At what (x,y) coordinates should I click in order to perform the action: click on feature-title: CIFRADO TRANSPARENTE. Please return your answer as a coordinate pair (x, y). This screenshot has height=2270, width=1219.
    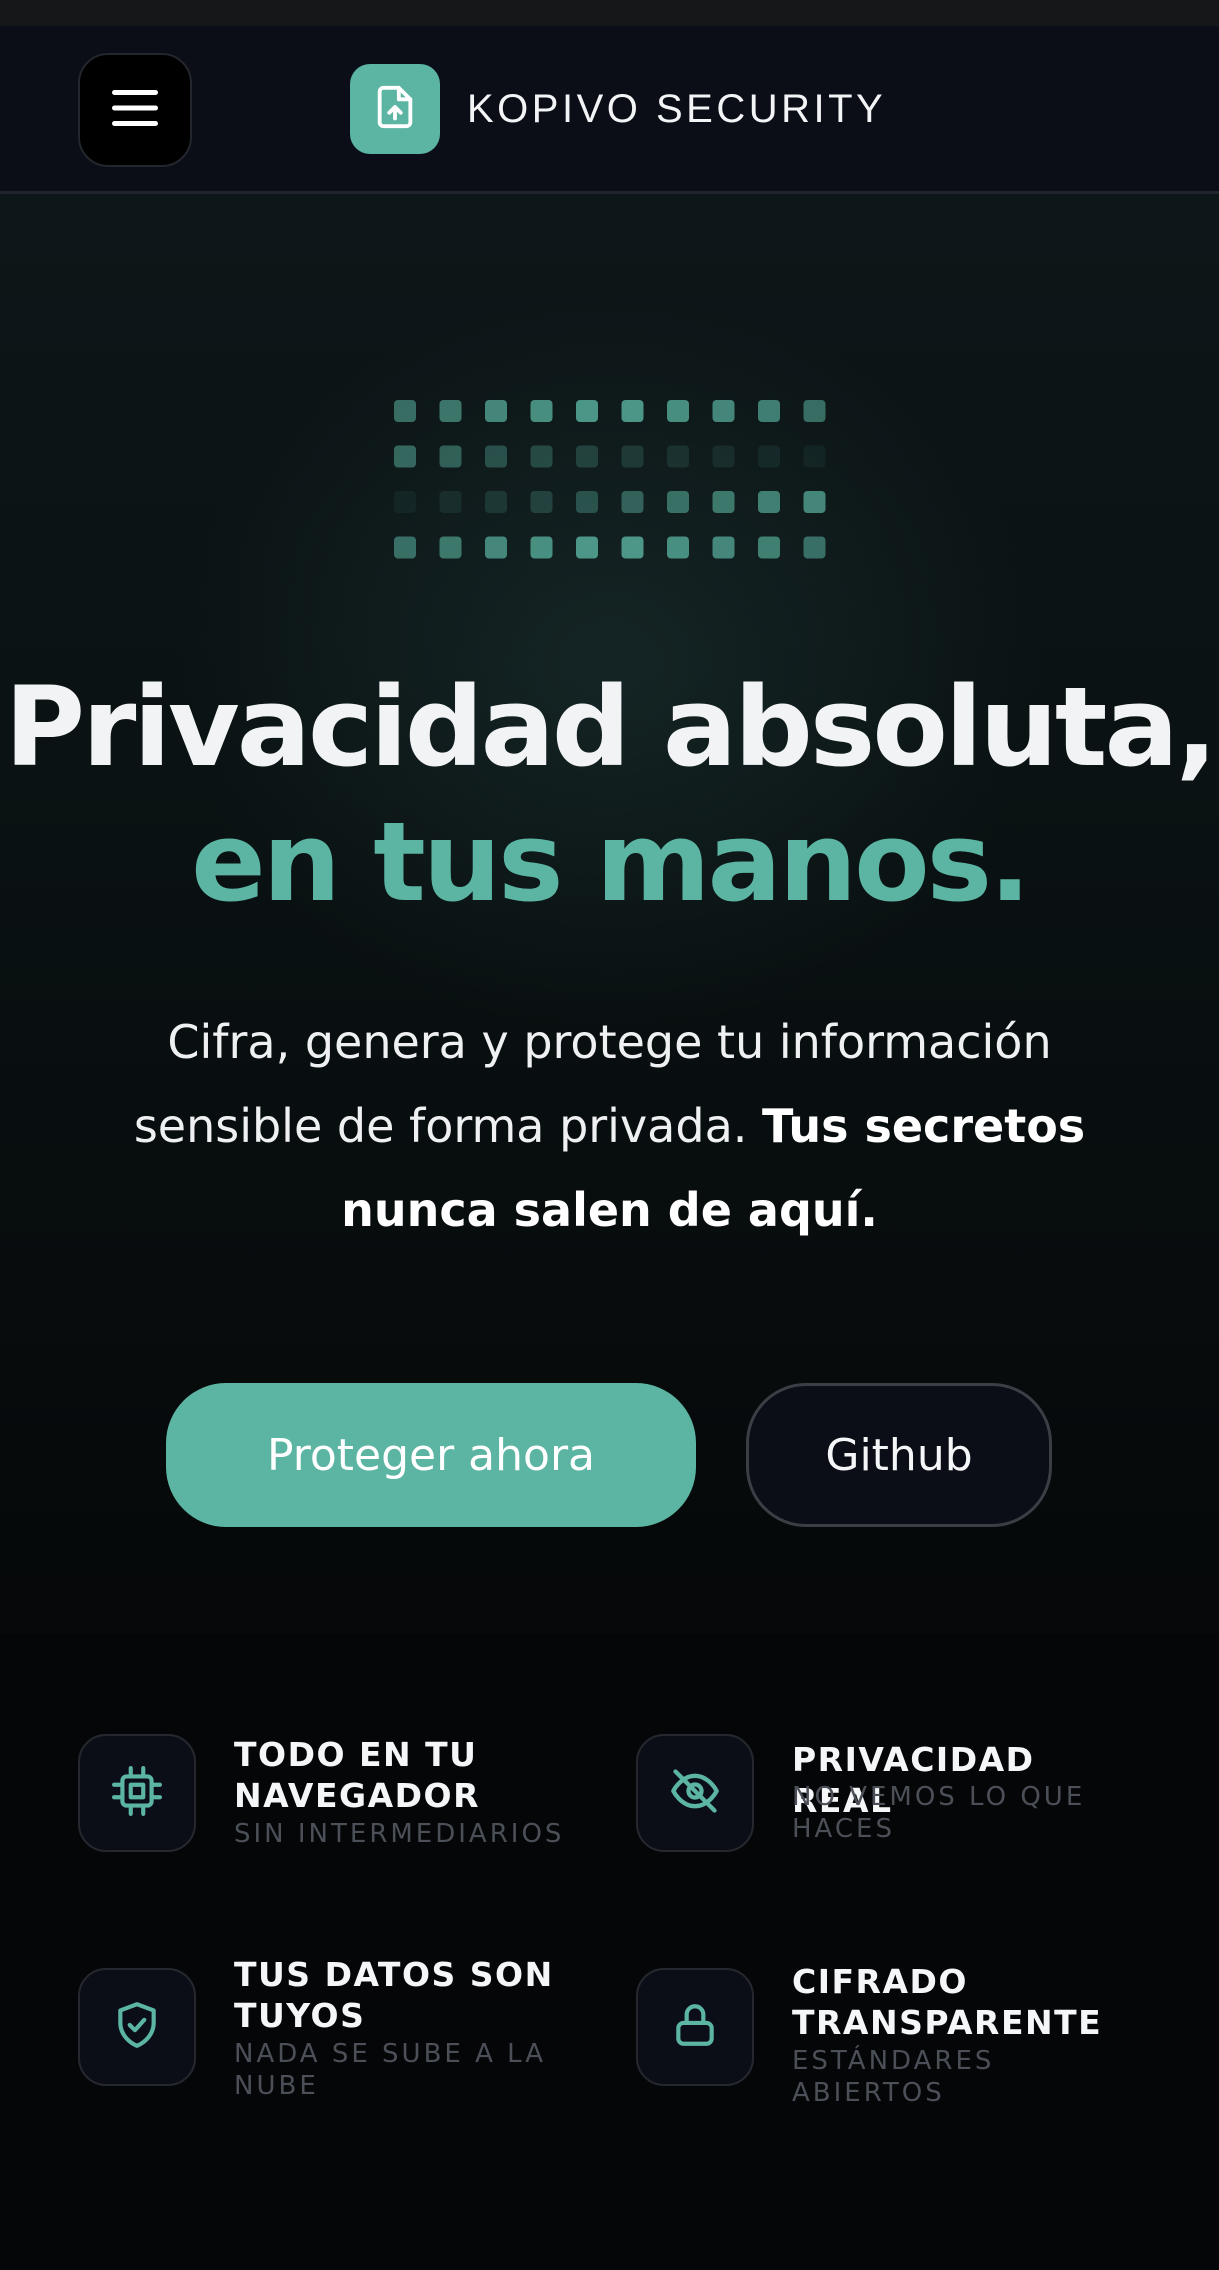
    Looking at the image, I should click on (947, 2002).